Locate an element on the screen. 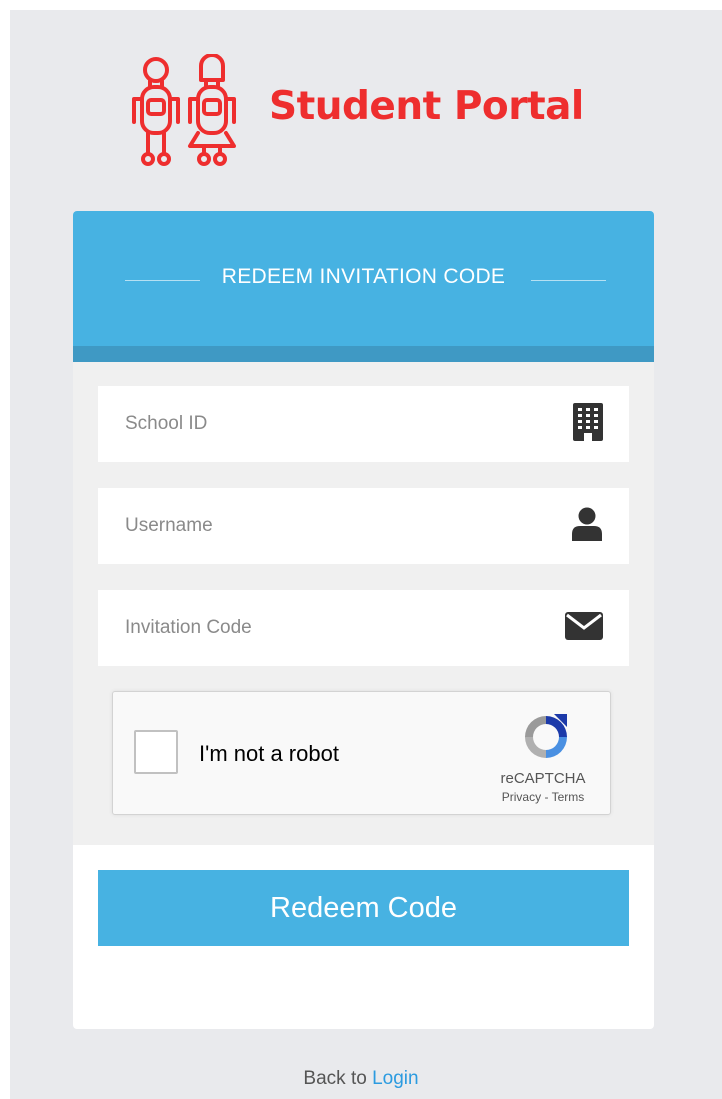 This screenshot has height=1099, width=722. username-input is located at coordinates (328, 526).